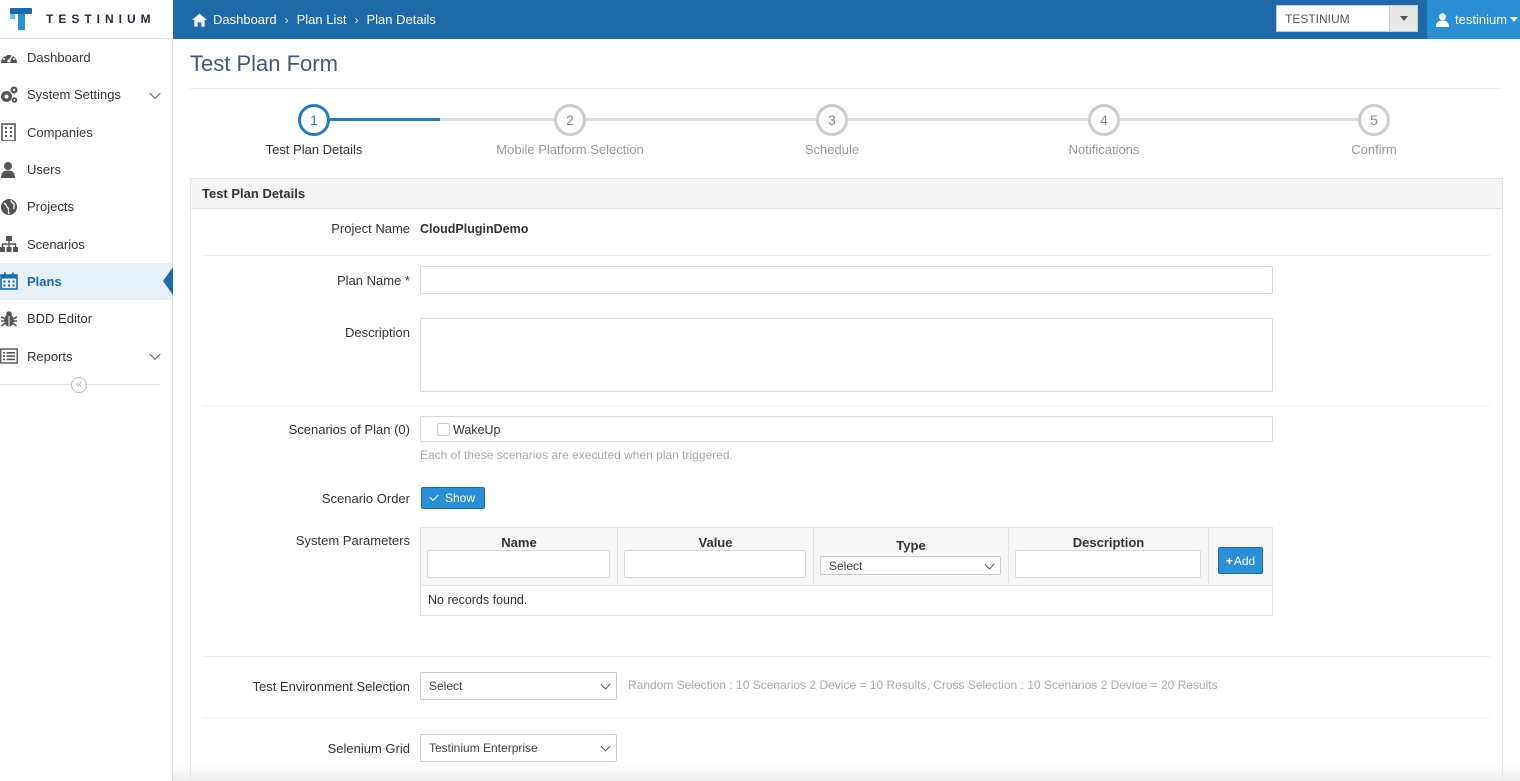  I want to click on sidebar-item-companies: Companies, so click(86, 132).